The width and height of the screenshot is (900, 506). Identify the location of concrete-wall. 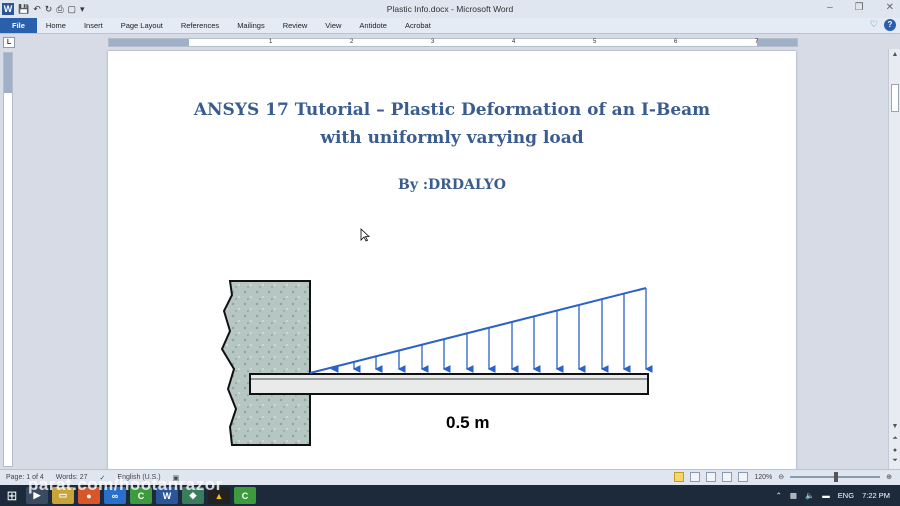
(265, 363).